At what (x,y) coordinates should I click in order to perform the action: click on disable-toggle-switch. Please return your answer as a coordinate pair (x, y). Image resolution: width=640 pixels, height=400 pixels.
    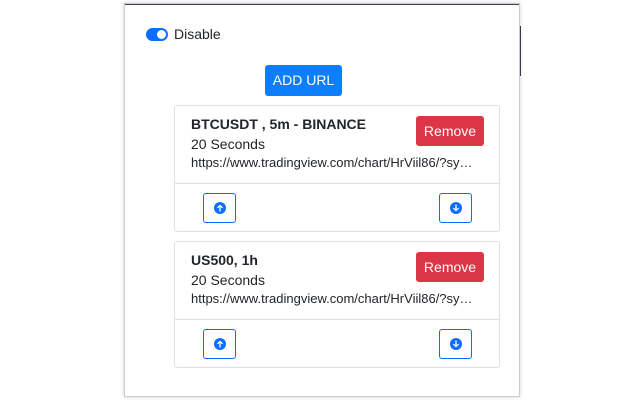
    Looking at the image, I should click on (157, 34).